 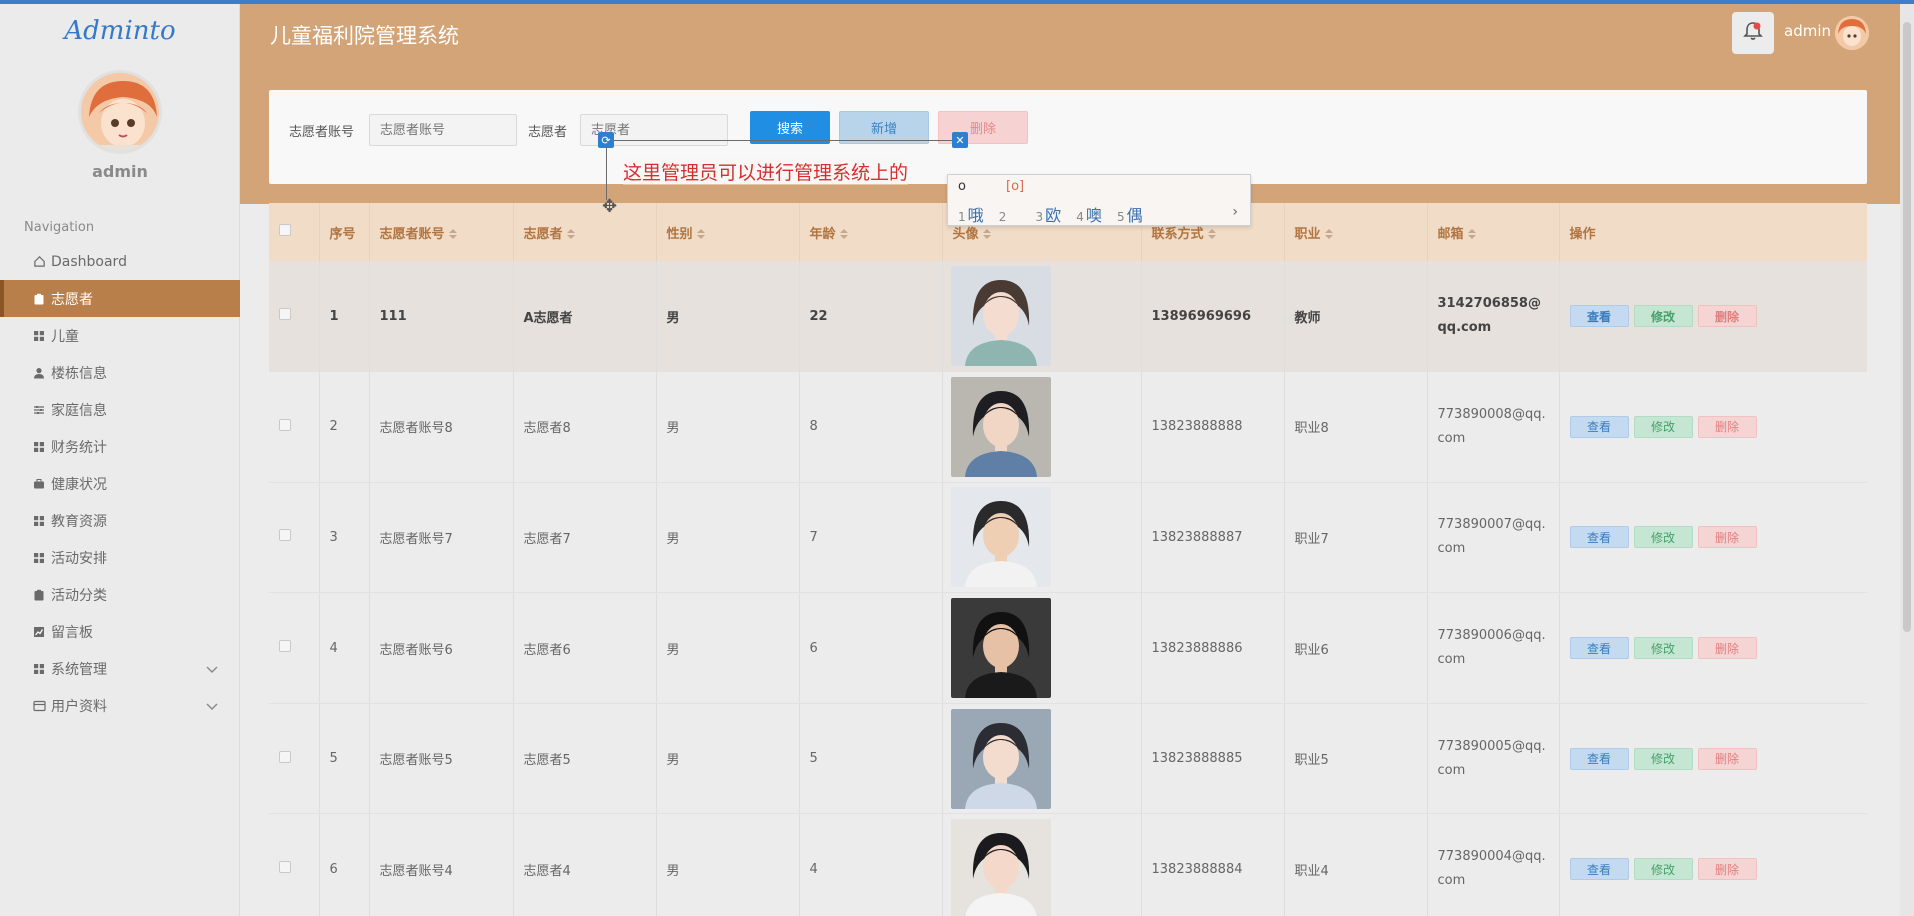 I want to click on cell-gender: 男, so click(x=728, y=759).